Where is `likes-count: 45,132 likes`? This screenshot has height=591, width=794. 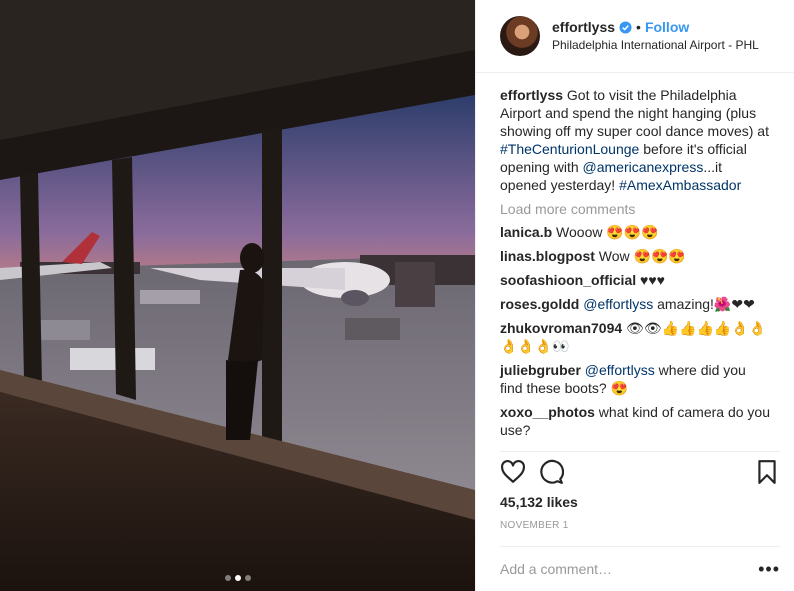 likes-count: 45,132 likes is located at coordinates (539, 502).